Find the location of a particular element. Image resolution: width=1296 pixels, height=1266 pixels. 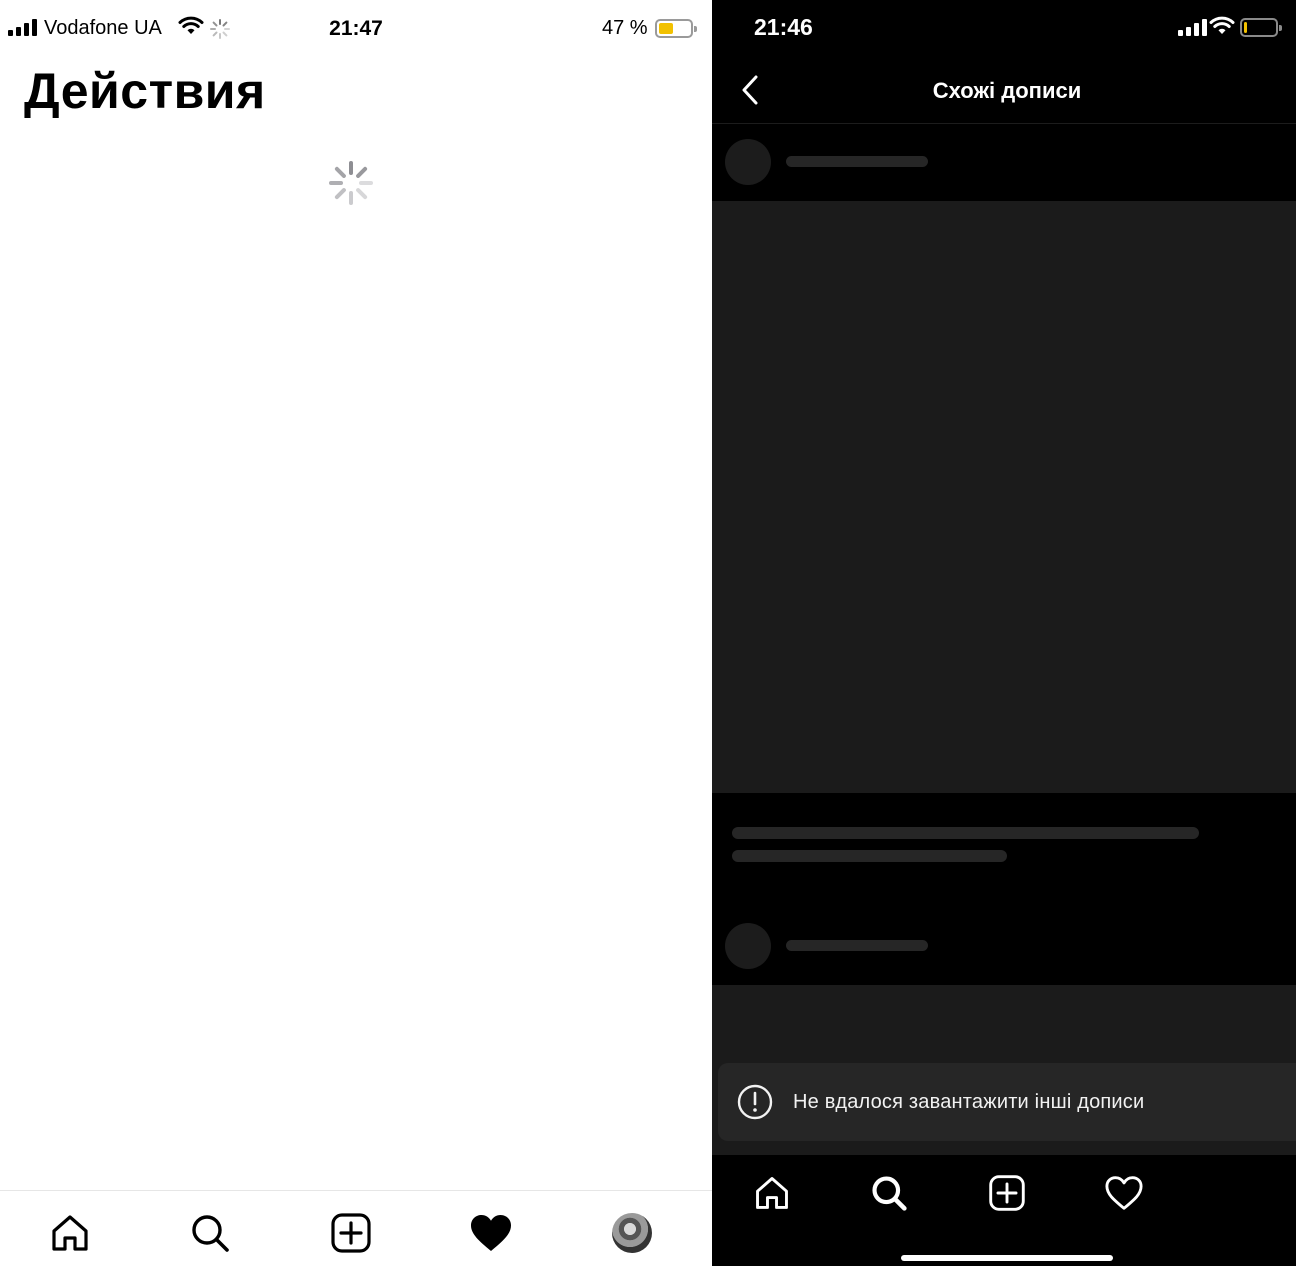

top-header: Схожі дописи is located at coordinates (1004, 91).